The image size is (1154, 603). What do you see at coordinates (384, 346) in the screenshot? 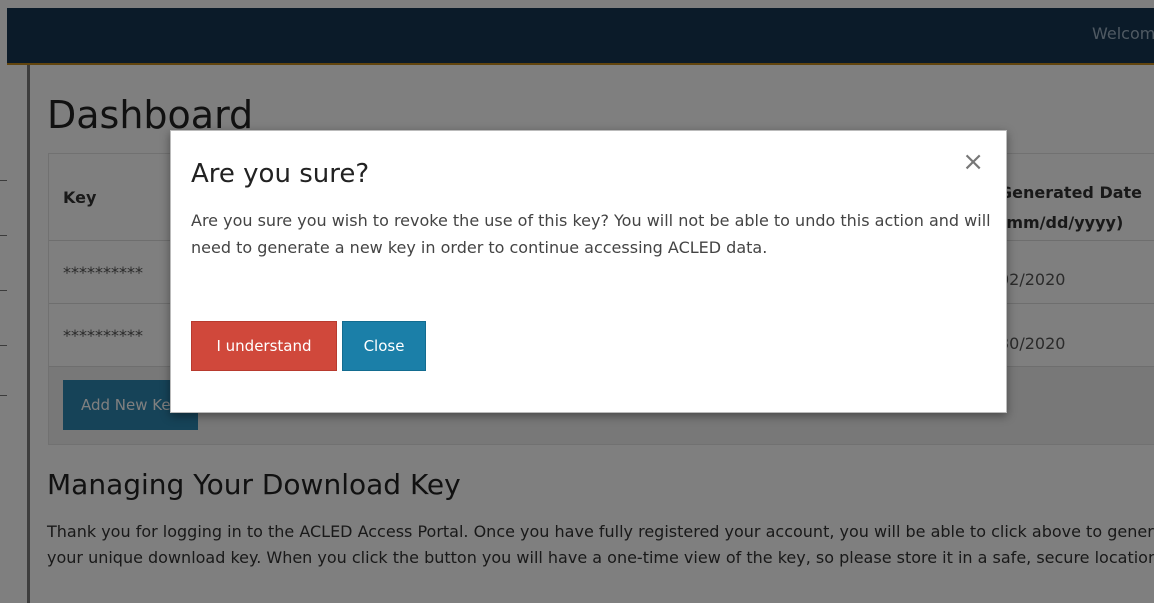
I see `close-button: Close` at bounding box center [384, 346].